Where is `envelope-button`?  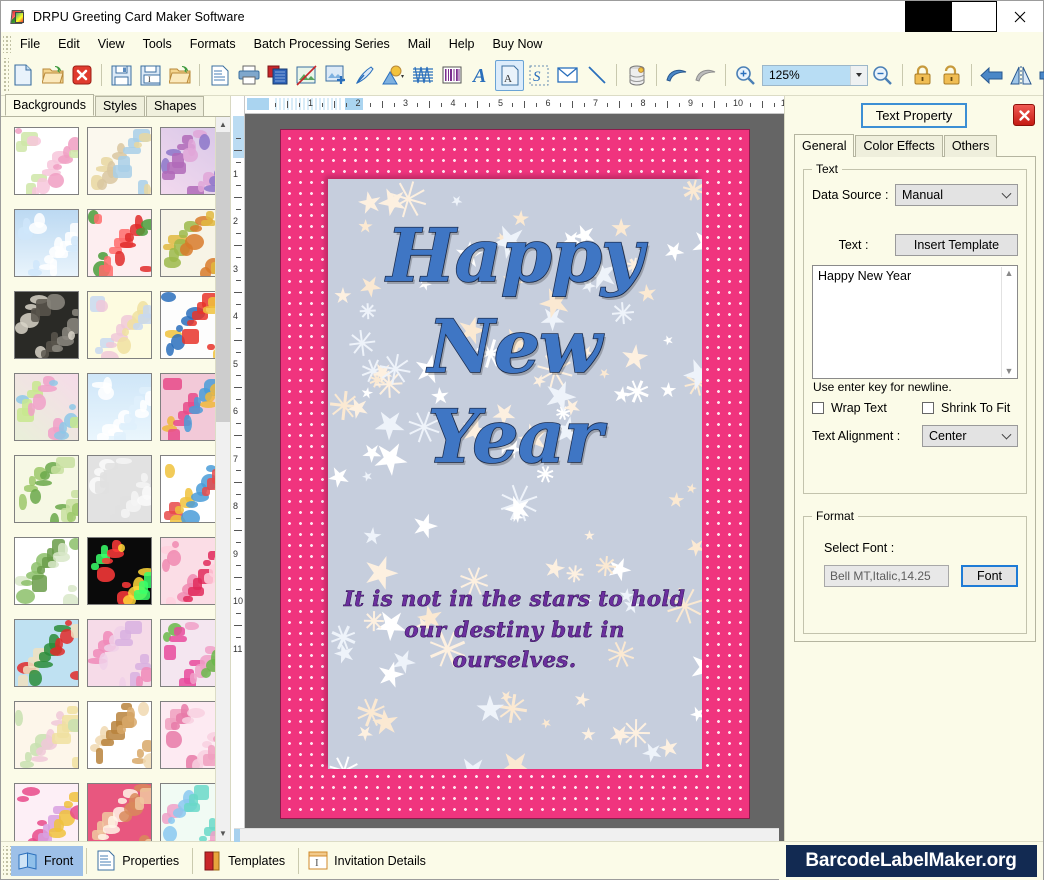 envelope-button is located at coordinates (567, 75).